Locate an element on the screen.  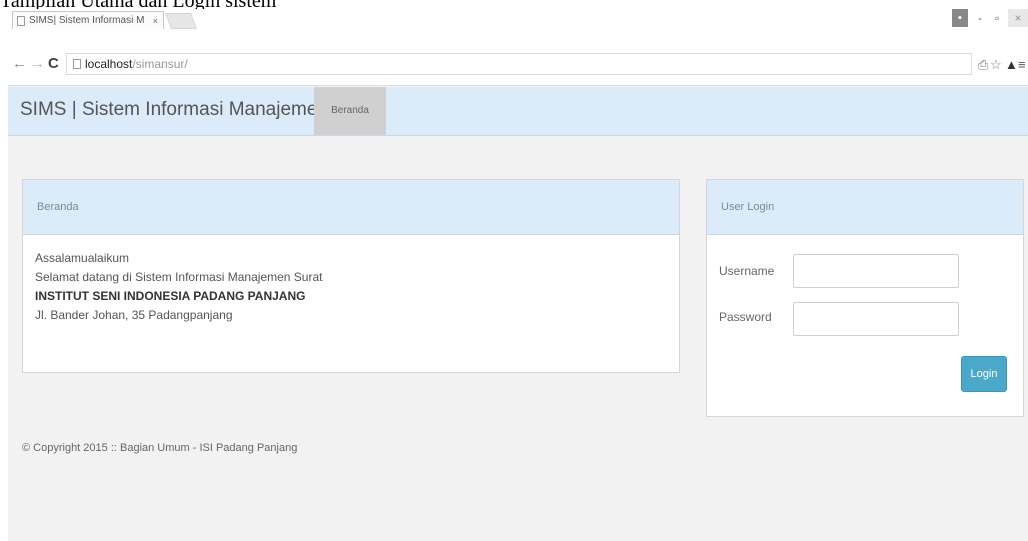
panel-heading: User Login is located at coordinates (865, 207).